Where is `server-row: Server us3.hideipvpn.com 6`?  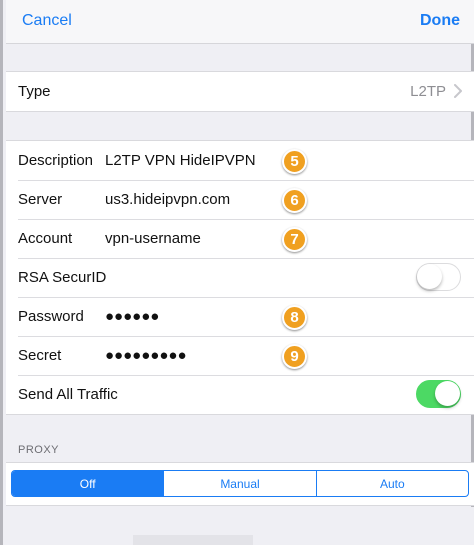
server-row: Server us3.hideipvpn.com 6 is located at coordinates (240, 199).